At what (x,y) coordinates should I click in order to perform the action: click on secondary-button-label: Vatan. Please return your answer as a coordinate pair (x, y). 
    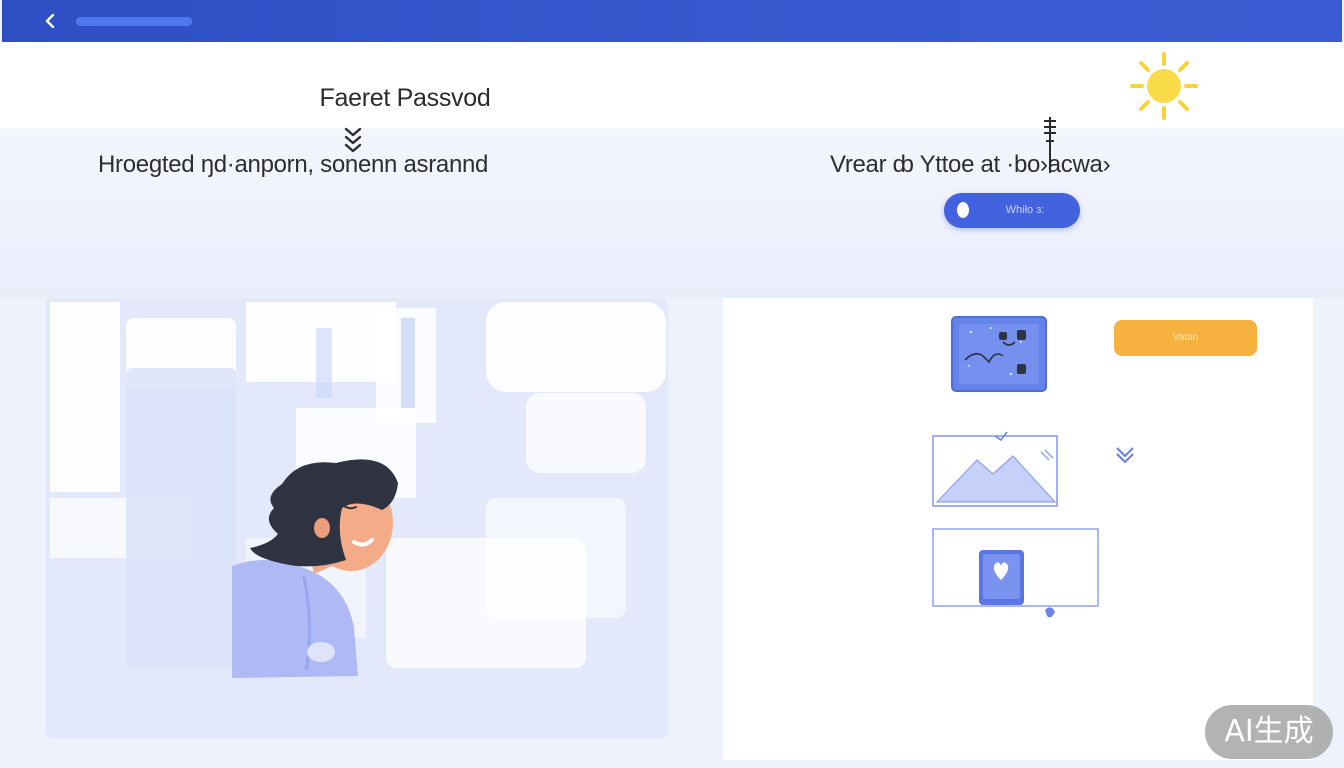
    Looking at the image, I should click on (1185, 337).